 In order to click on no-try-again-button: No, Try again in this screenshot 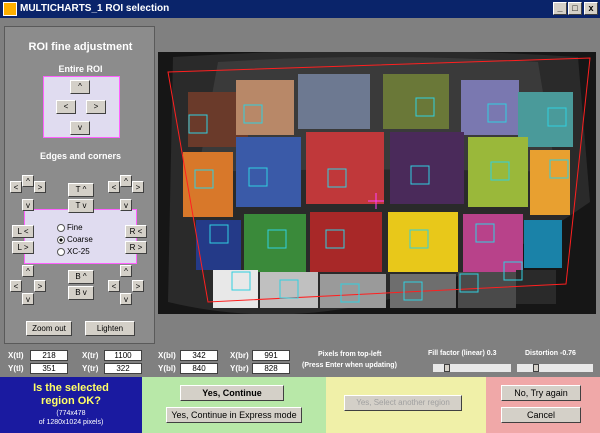, I will do `click(541, 393)`.